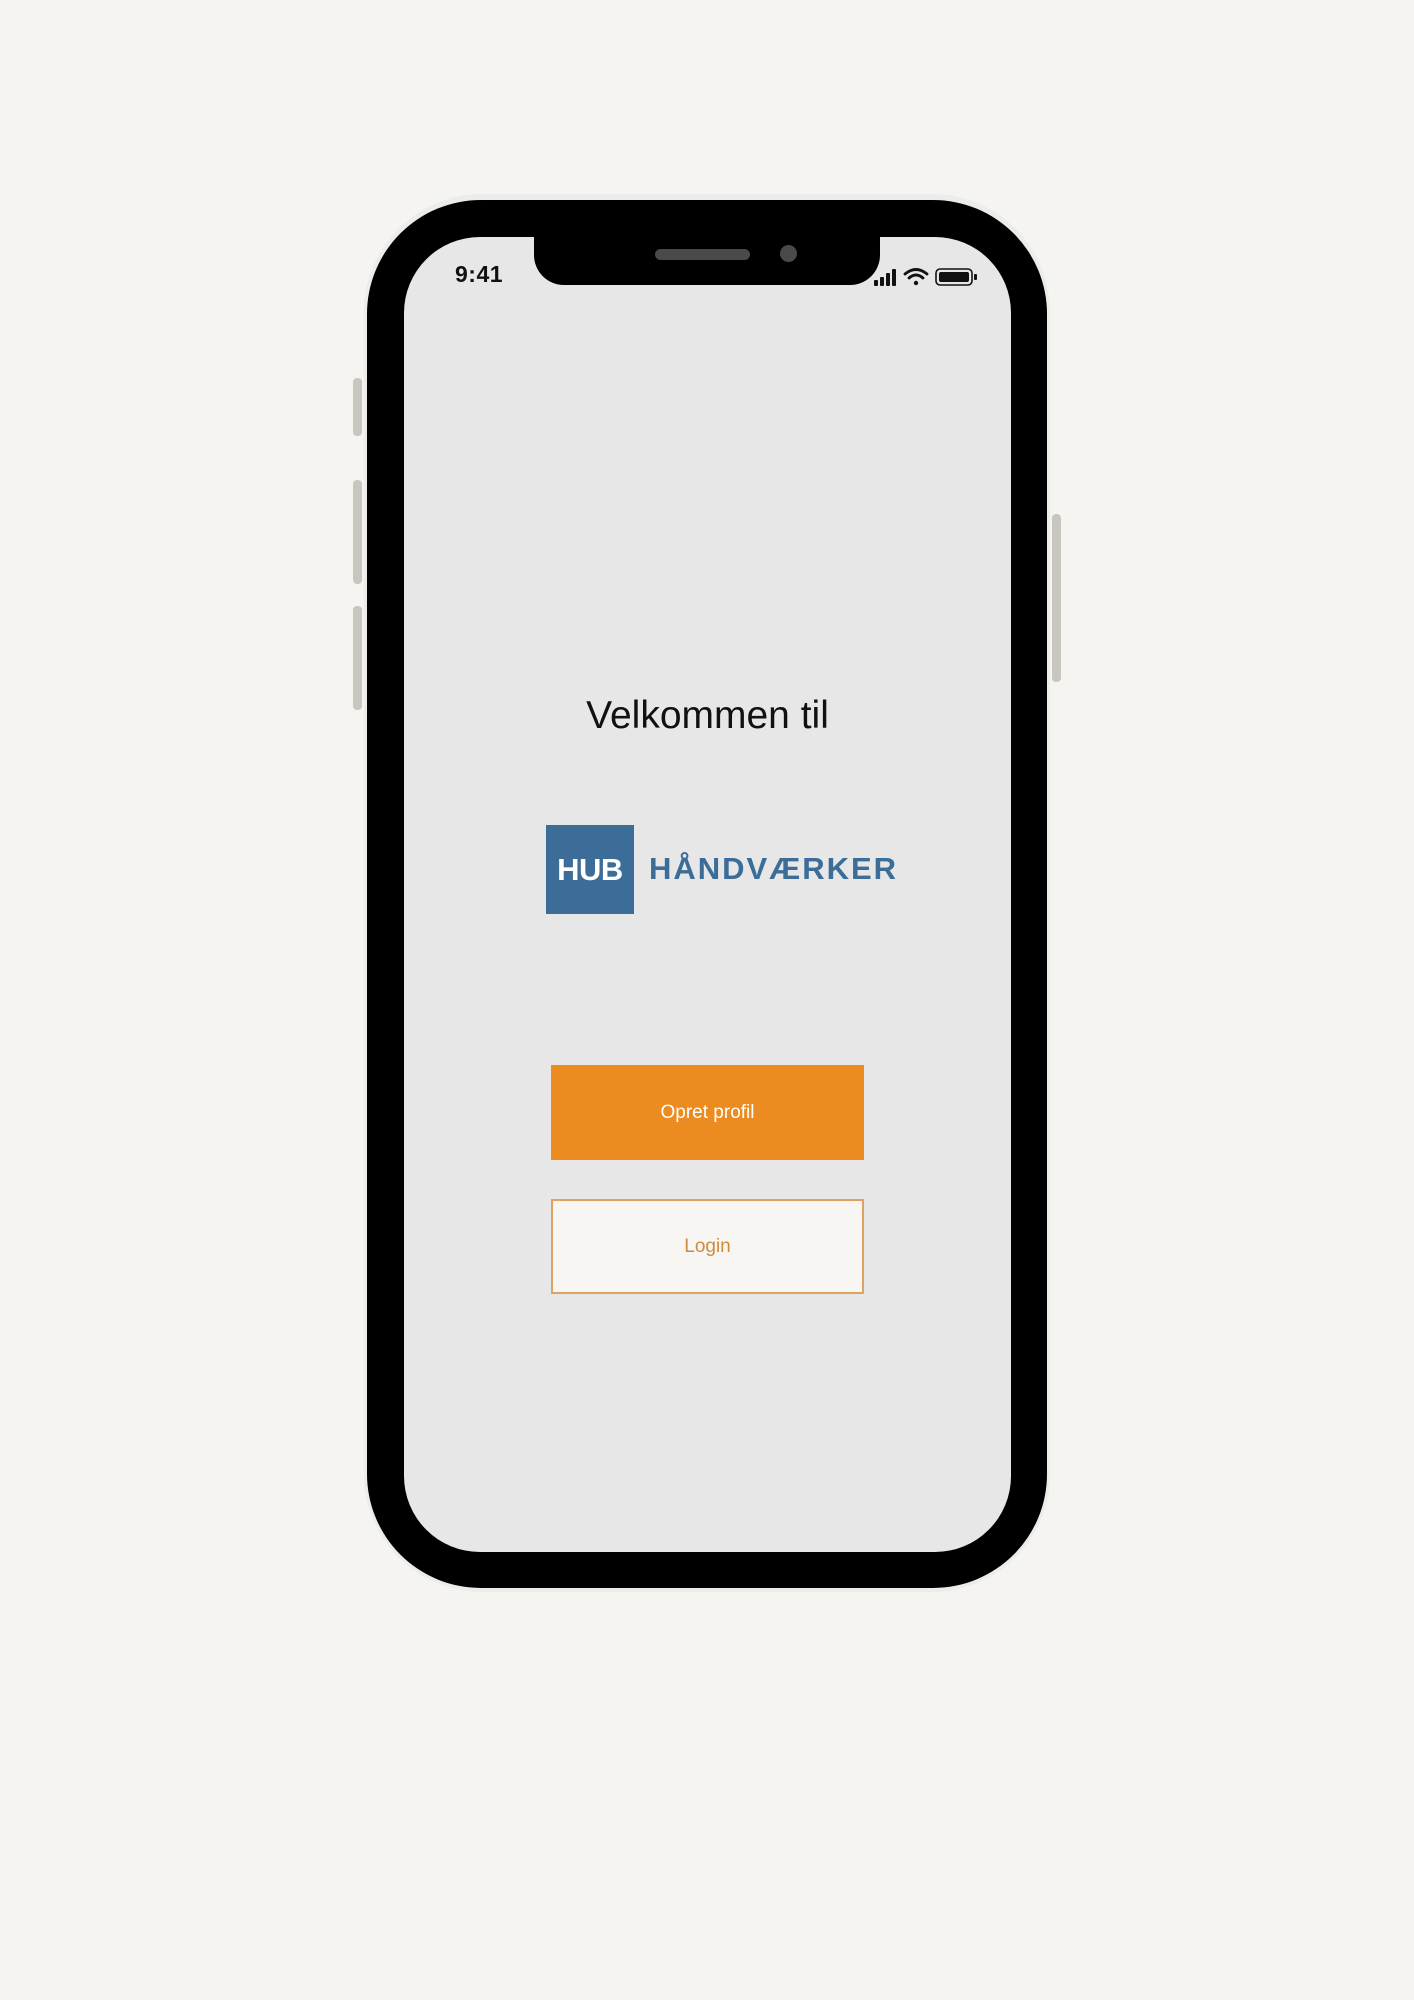 The height and width of the screenshot is (2000, 1414). What do you see at coordinates (1056, 598) in the screenshot?
I see `power-button` at bounding box center [1056, 598].